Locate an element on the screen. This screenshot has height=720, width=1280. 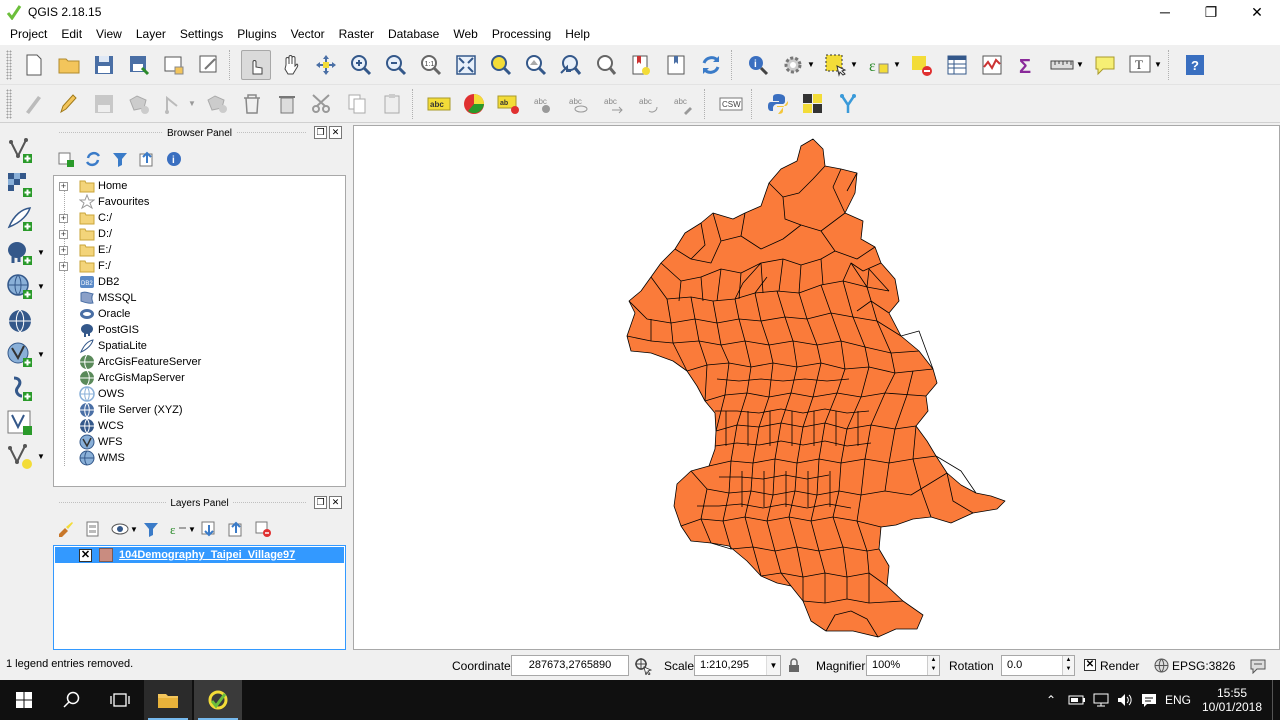
new-layer-dropdown: ▼ is located at coordinates (41, 456).